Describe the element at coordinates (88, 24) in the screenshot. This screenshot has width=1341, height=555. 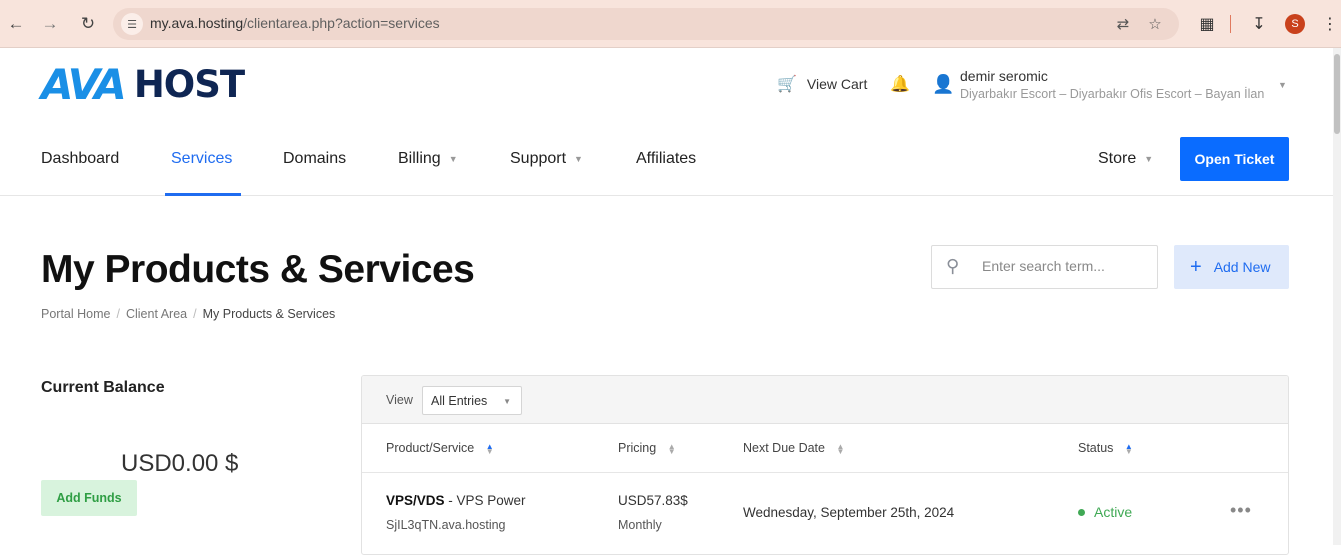
I see `reload-icon: ↻` at that location.